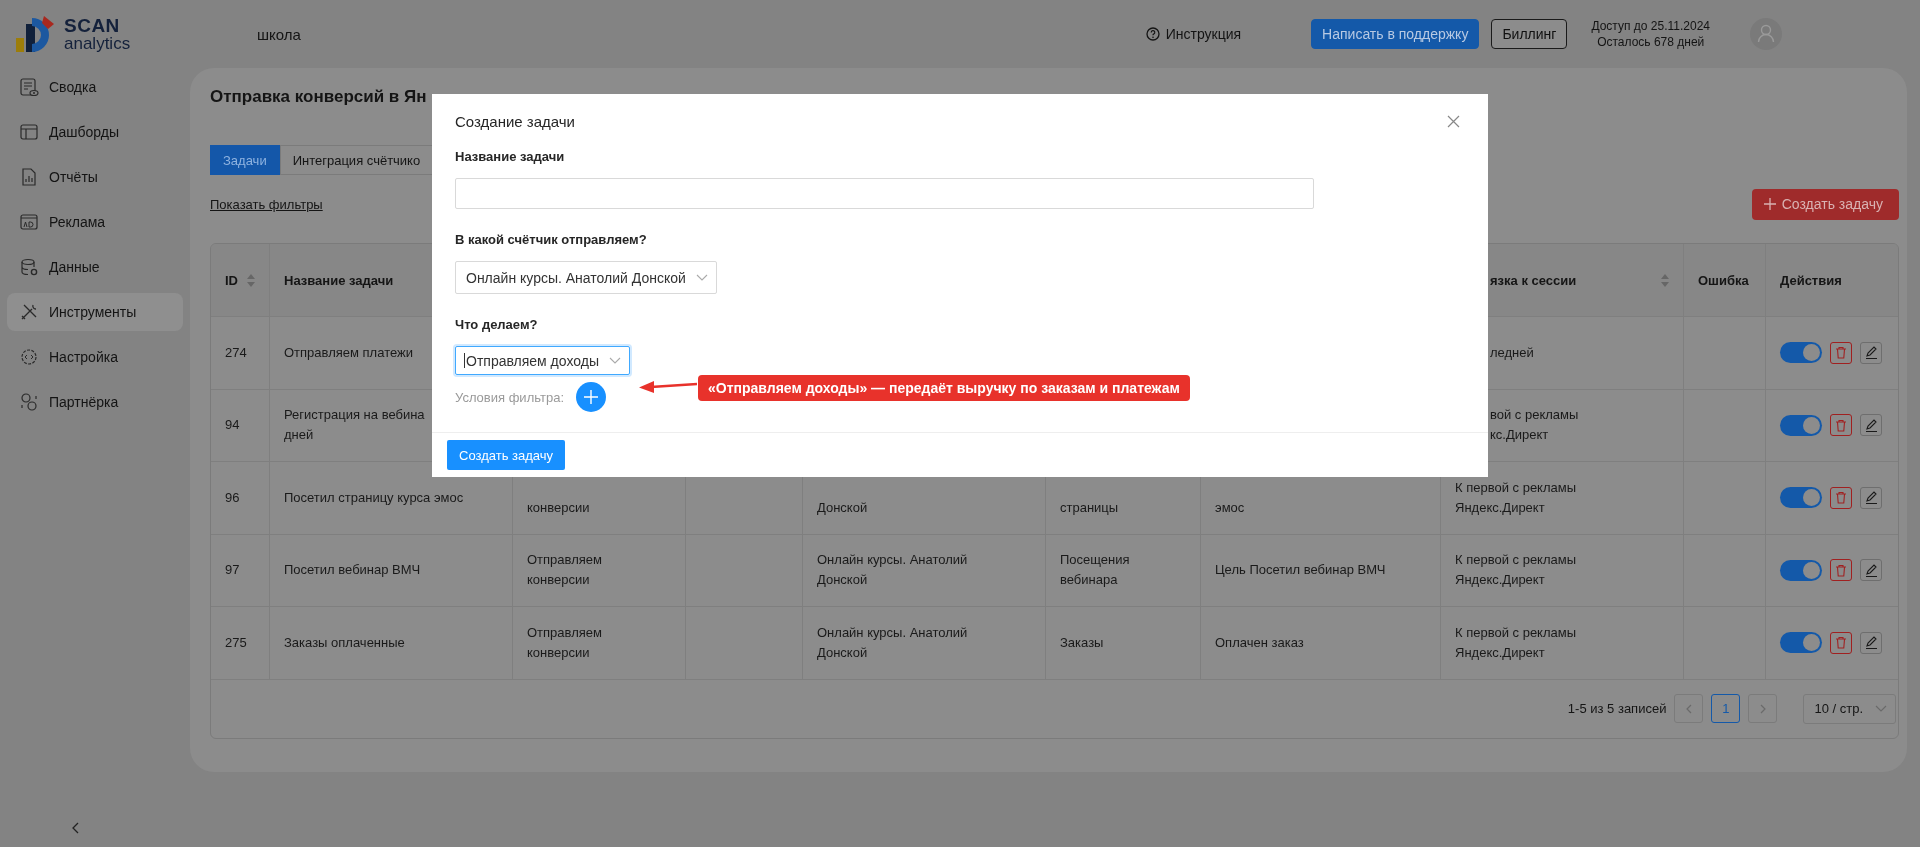 This screenshot has width=1920, height=847. Describe the element at coordinates (668, 387) in the screenshot. I see `arrow-drawing` at that location.